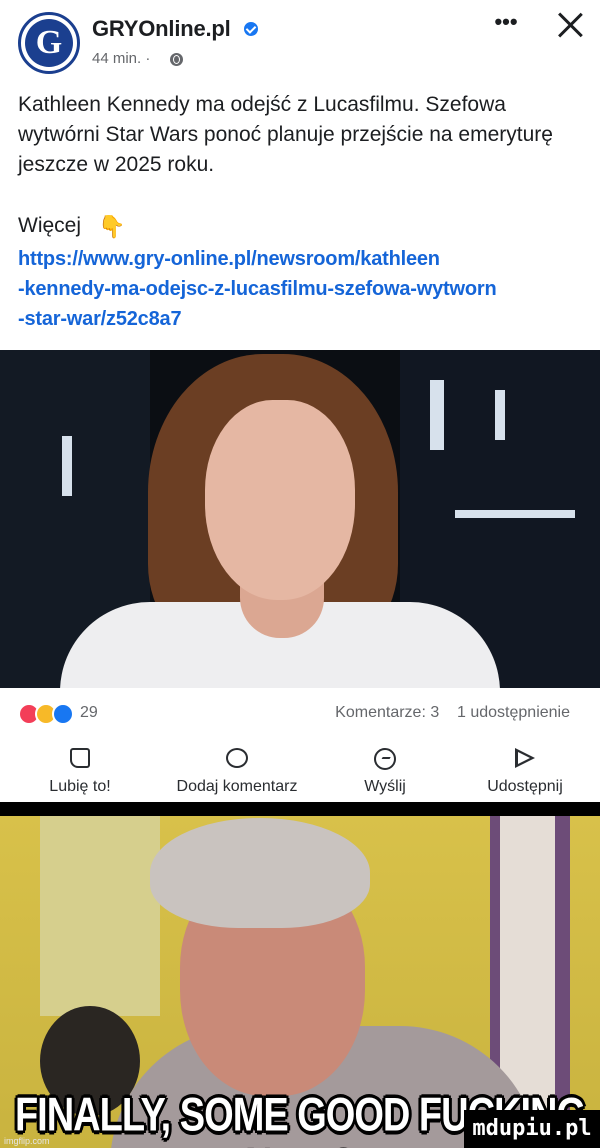  What do you see at coordinates (50, 225) in the screenshot?
I see `more-label: Więcej` at bounding box center [50, 225].